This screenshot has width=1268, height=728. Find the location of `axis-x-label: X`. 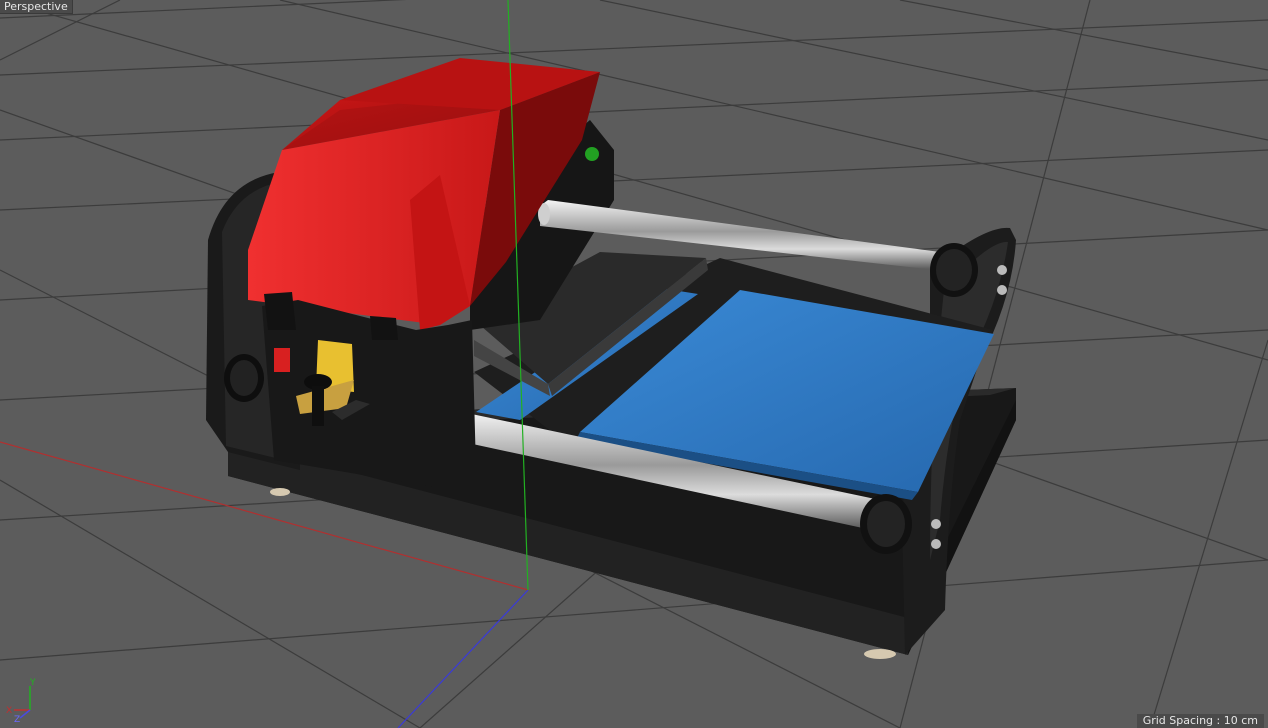

axis-x-label: X is located at coordinates (9, 711).